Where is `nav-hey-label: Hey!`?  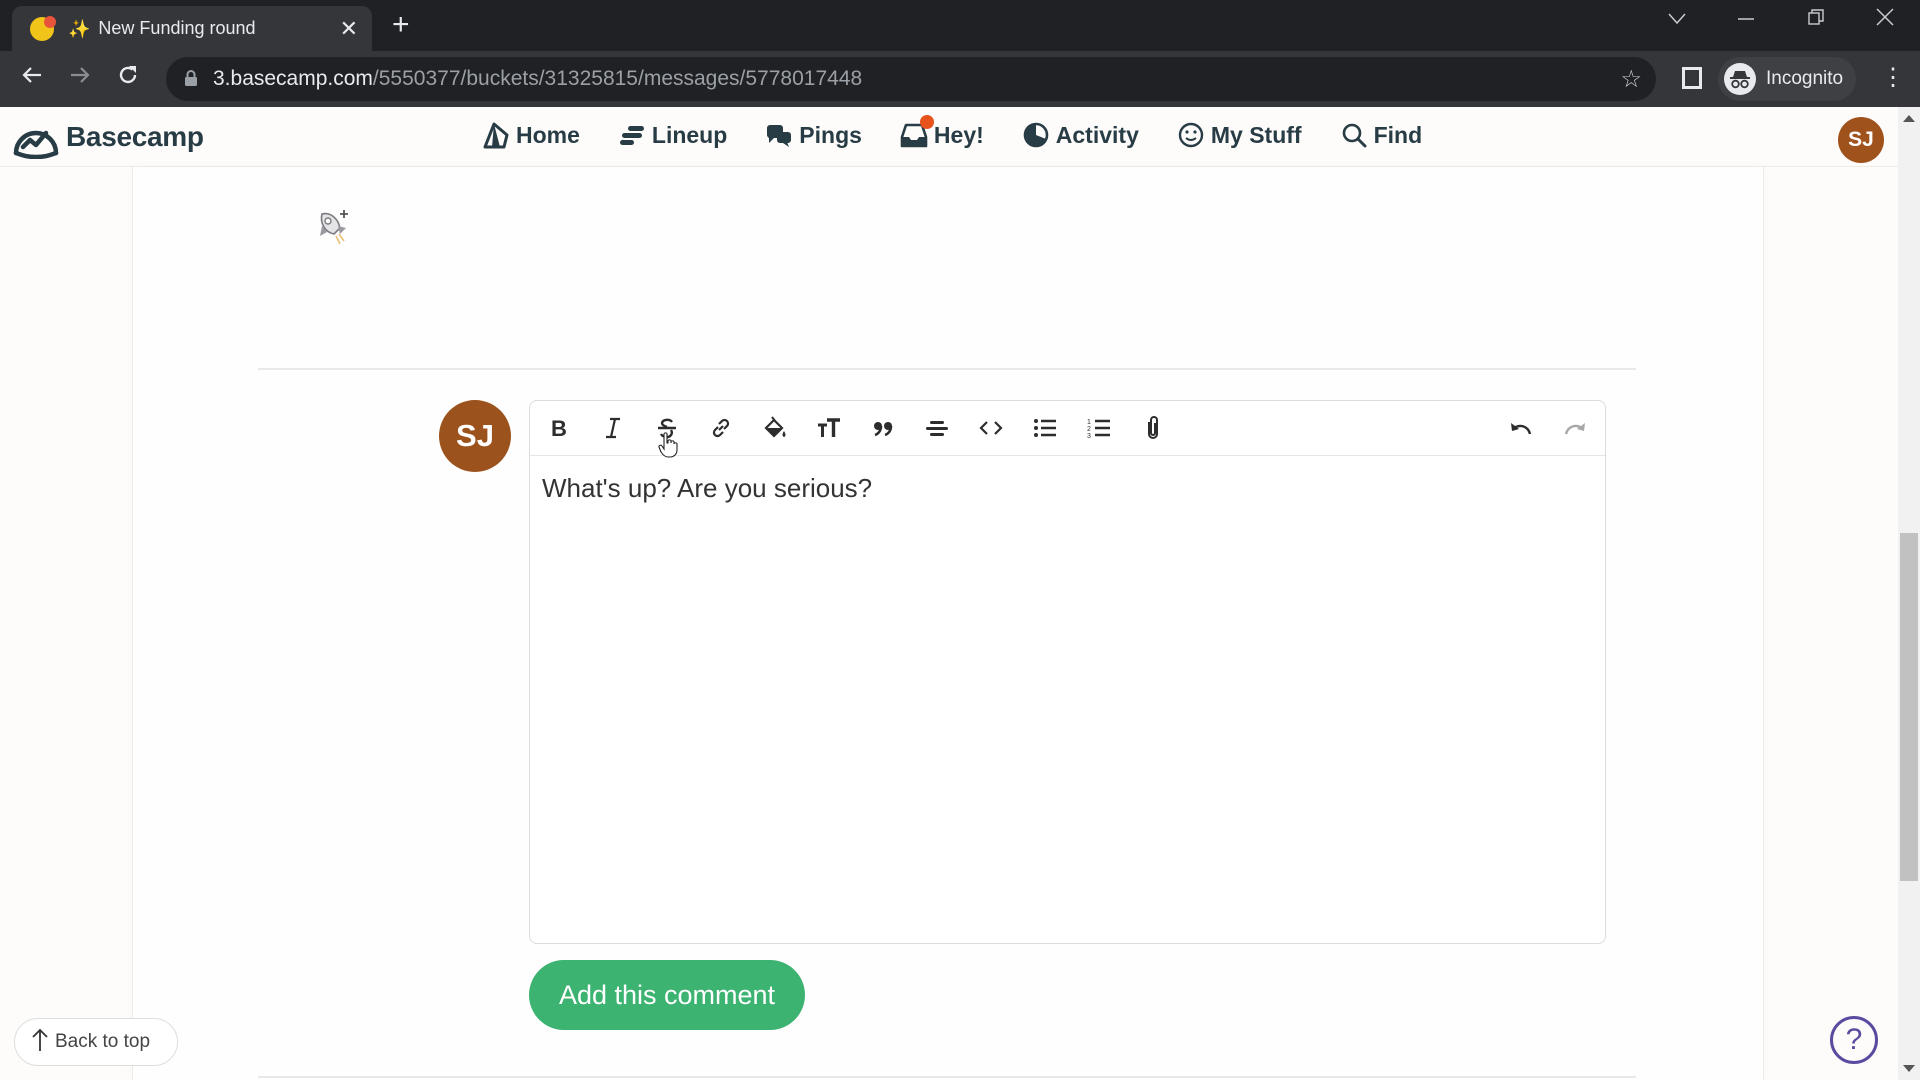 nav-hey-label: Hey! is located at coordinates (958, 134).